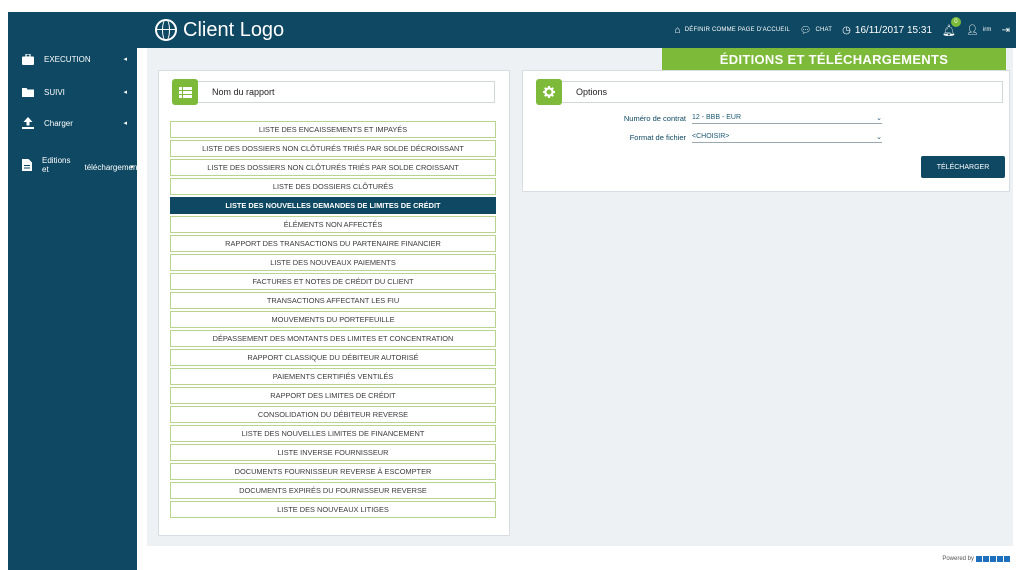 The image size is (1016, 570). Describe the element at coordinates (28, 59) in the screenshot. I see `briefcase-icon` at that location.